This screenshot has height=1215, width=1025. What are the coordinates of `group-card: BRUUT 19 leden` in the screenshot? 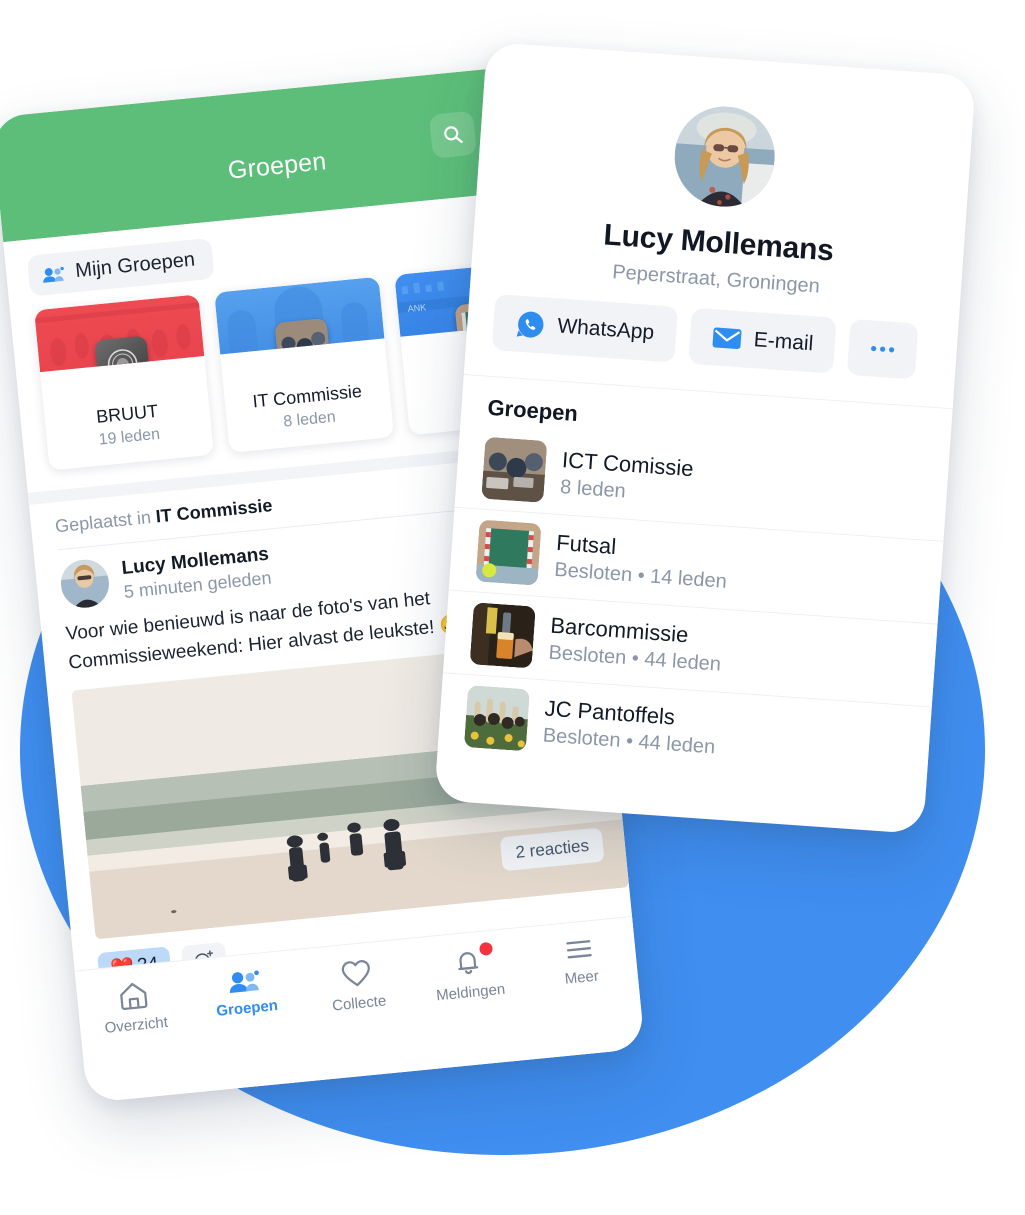 It's located at (124, 382).